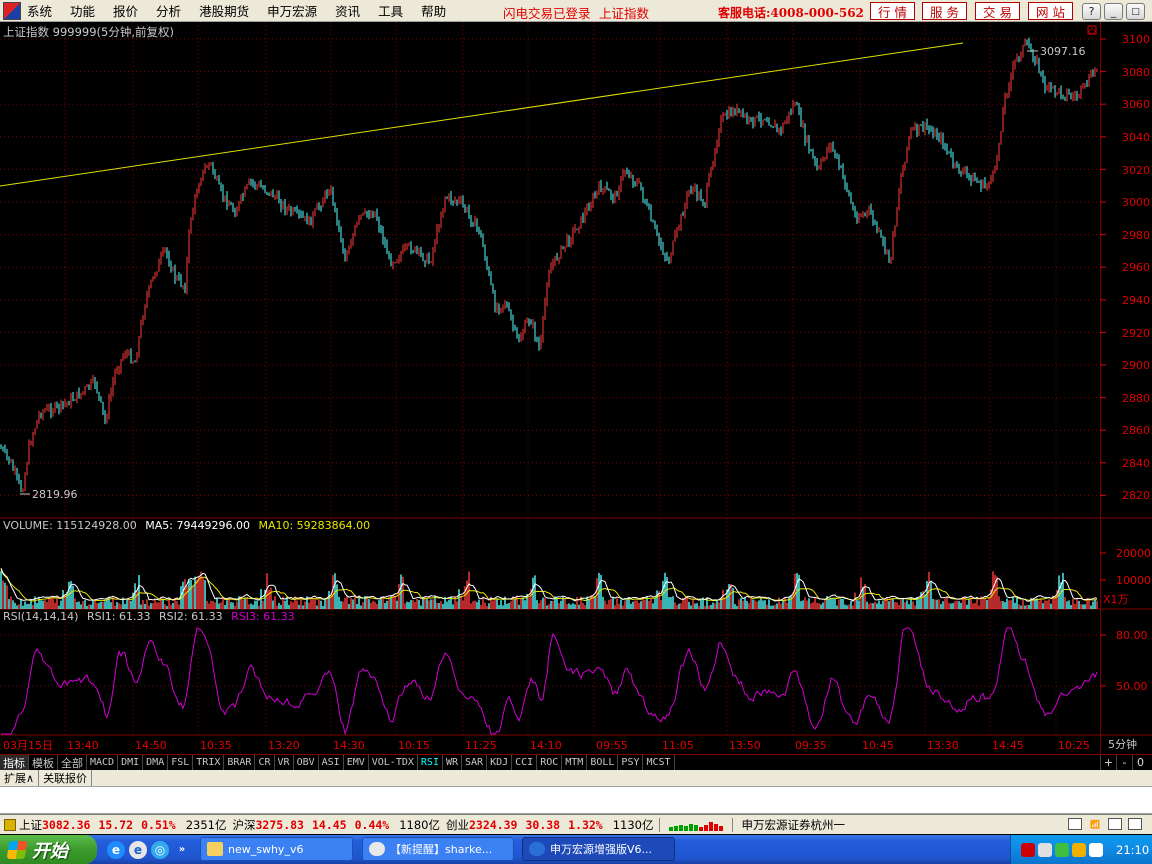  What do you see at coordinates (1095, 824) in the screenshot?
I see `signal-icon: 📶` at bounding box center [1095, 824].